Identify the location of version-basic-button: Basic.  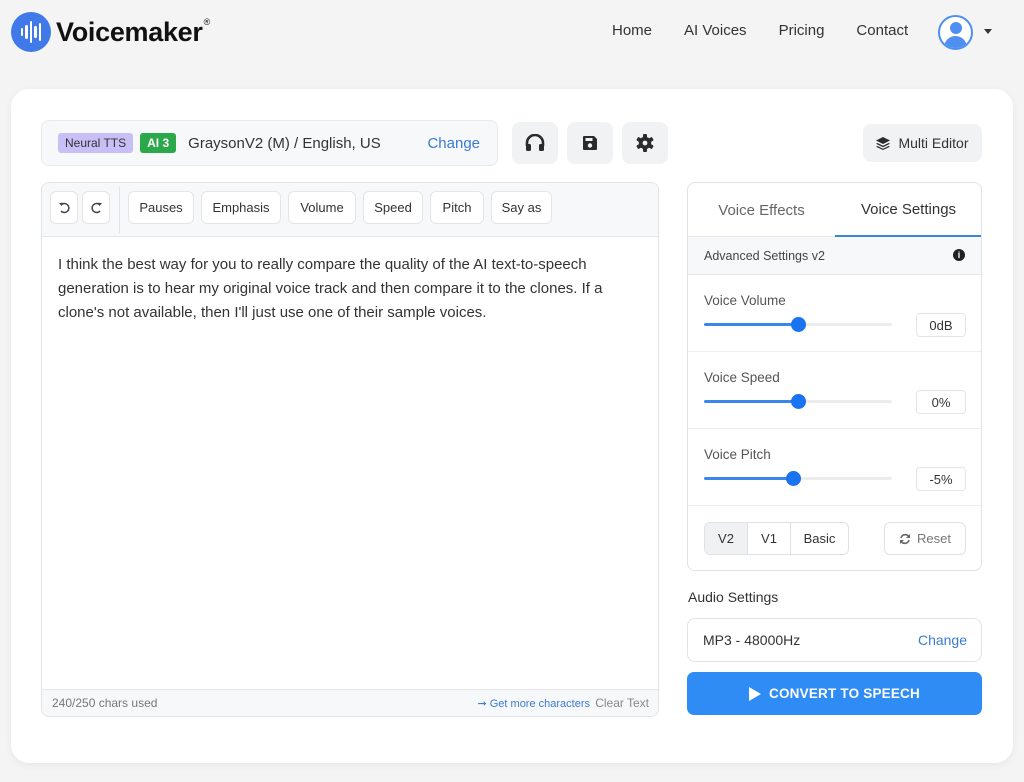
(819, 538).